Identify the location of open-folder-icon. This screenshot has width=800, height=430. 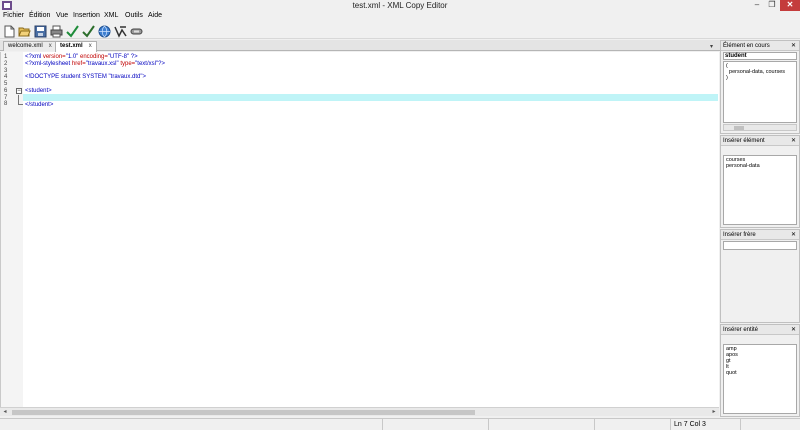
(24, 31).